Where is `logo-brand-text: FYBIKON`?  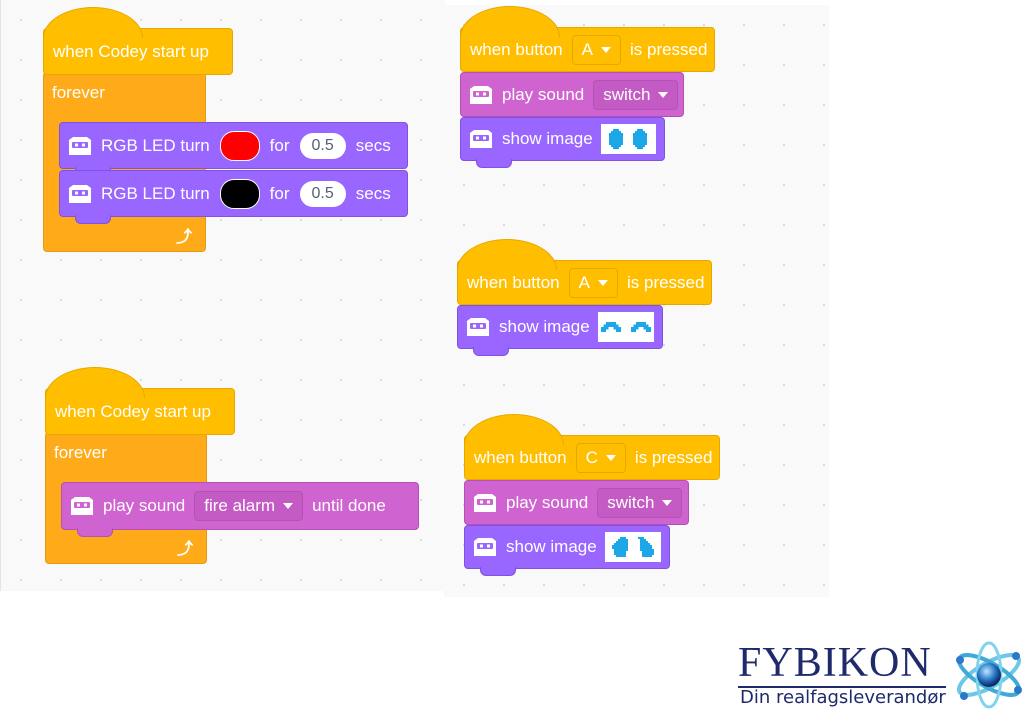
logo-brand-text: FYBIKON is located at coordinates (835, 663).